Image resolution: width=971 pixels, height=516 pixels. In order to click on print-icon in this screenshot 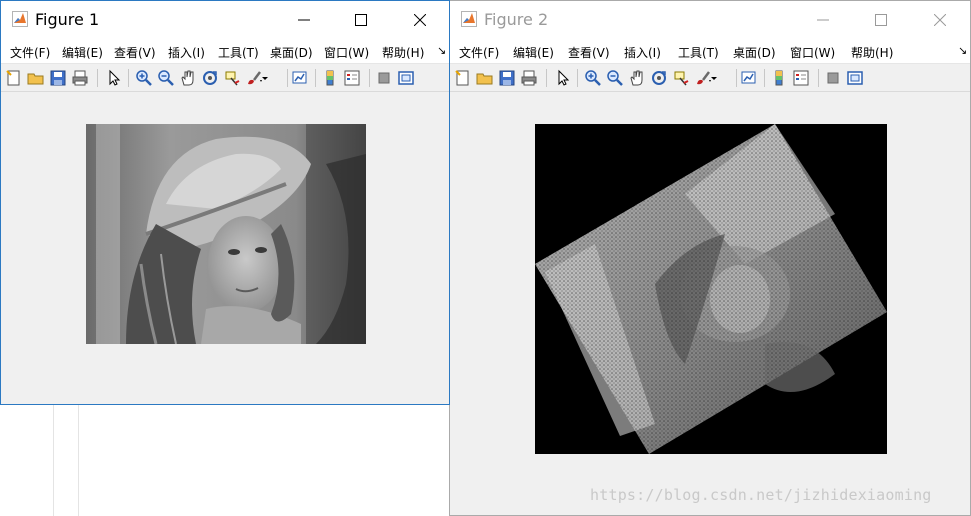, I will do `click(80, 78)`.